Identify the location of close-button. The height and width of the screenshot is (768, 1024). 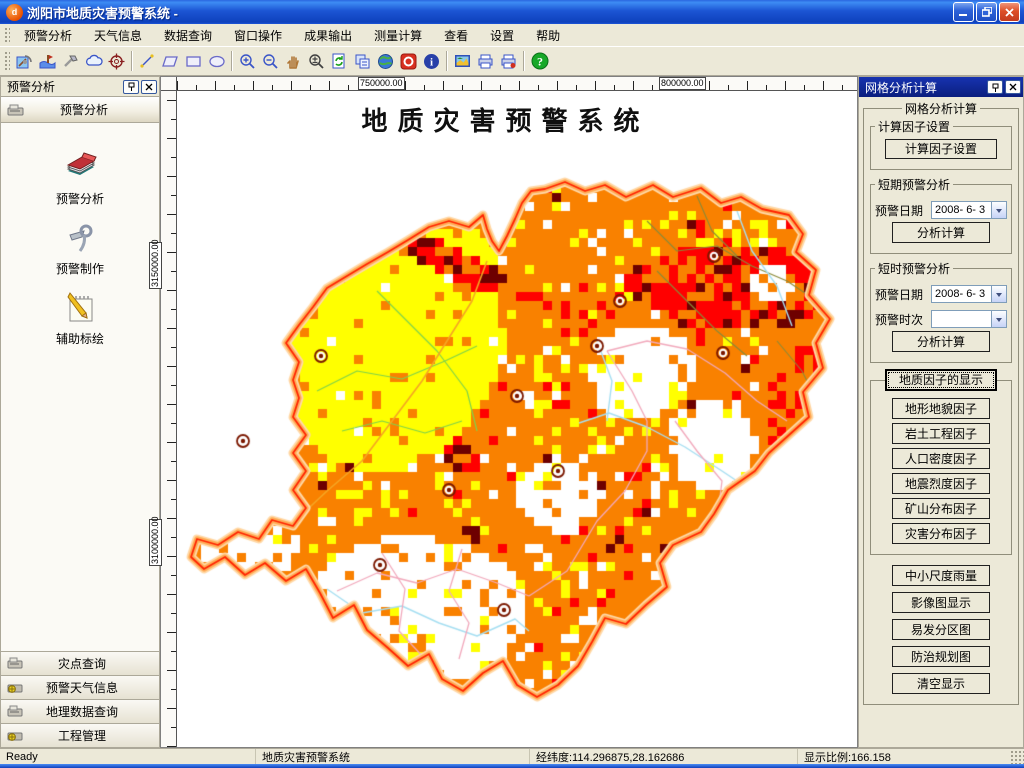
(1009, 12).